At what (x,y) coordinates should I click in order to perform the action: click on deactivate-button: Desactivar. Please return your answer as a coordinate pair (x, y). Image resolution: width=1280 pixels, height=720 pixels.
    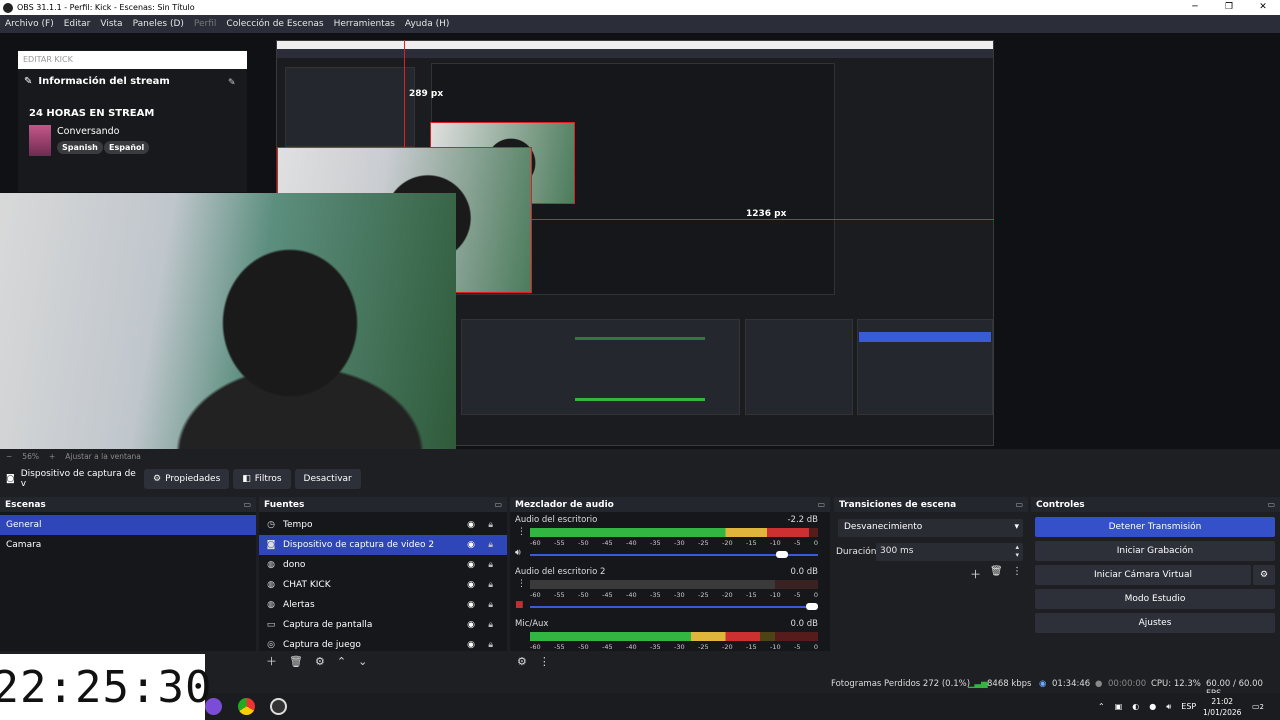
    Looking at the image, I should click on (327, 479).